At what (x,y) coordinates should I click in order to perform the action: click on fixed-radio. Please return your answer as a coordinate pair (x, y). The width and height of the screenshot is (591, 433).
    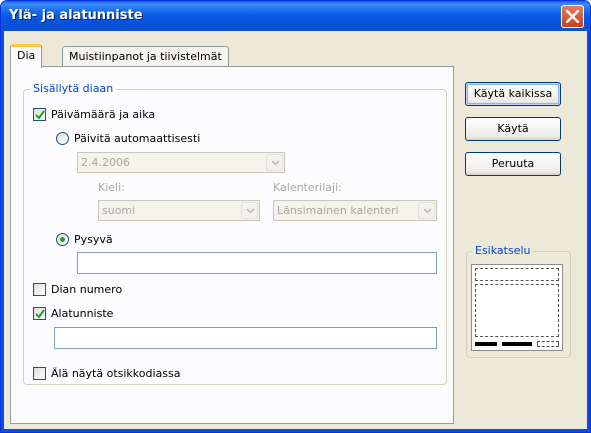
    Looking at the image, I should click on (62, 239).